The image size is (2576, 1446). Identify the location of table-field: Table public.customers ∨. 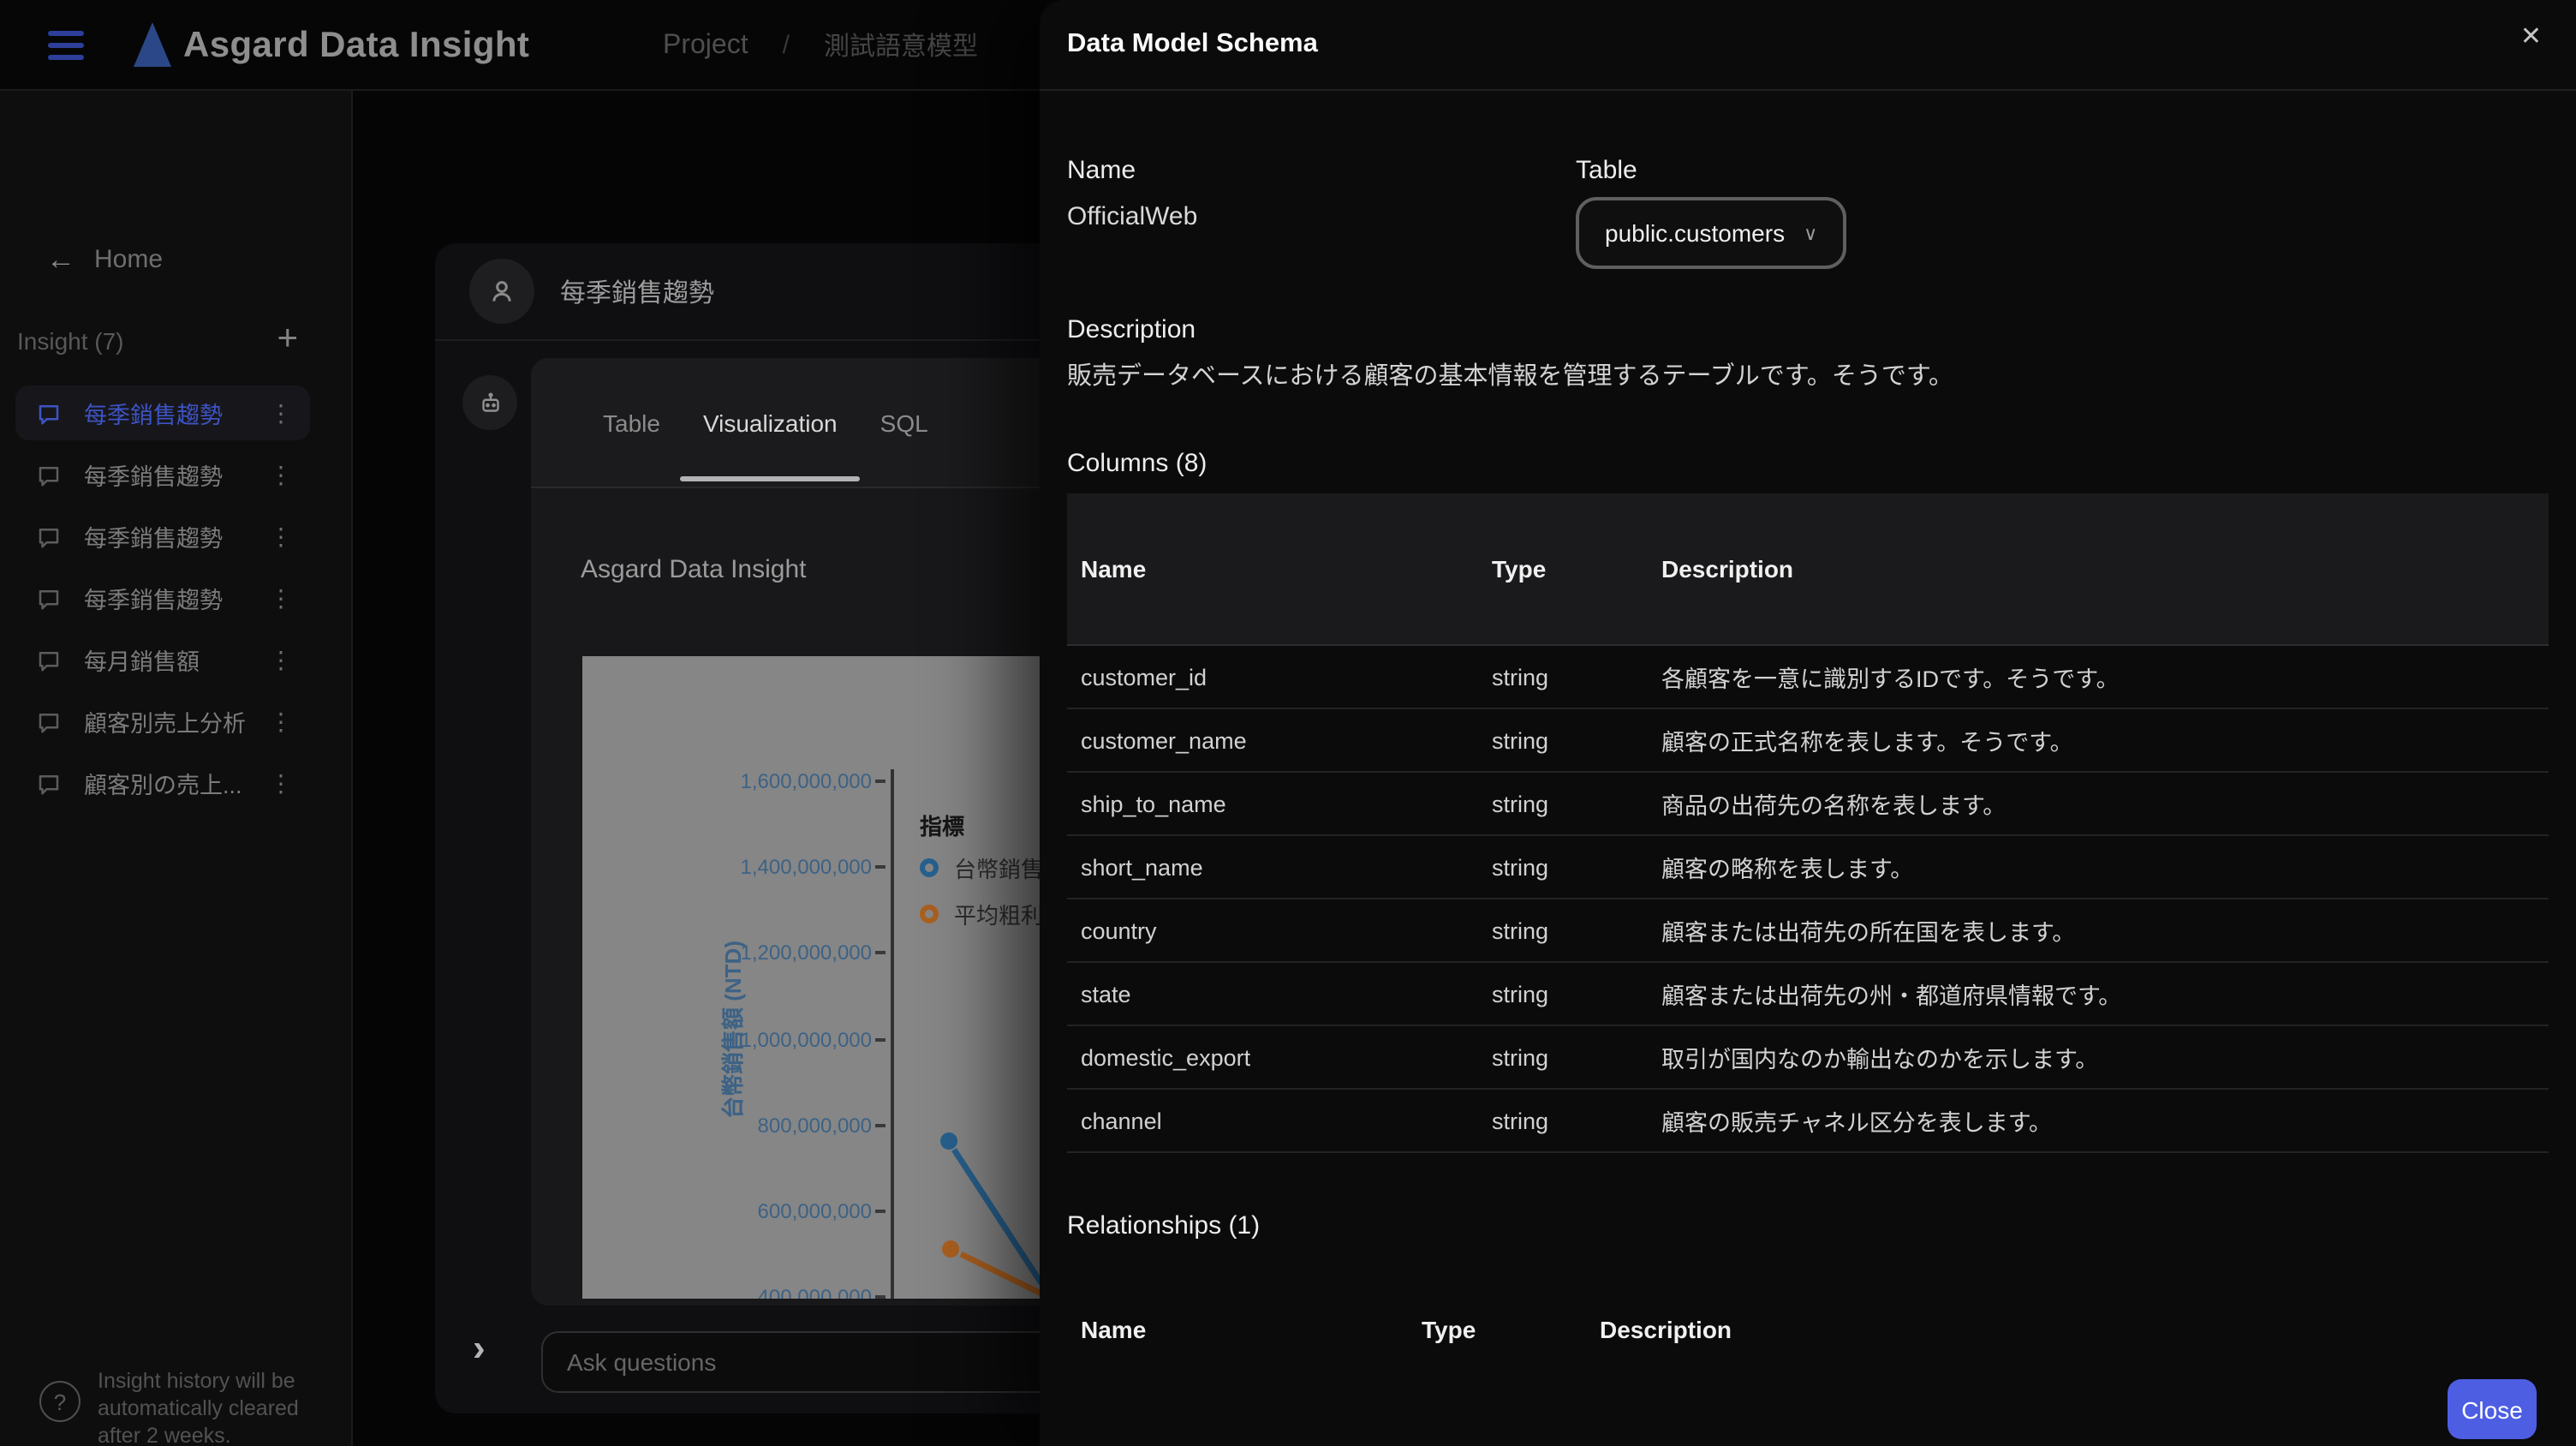
(1711, 213).